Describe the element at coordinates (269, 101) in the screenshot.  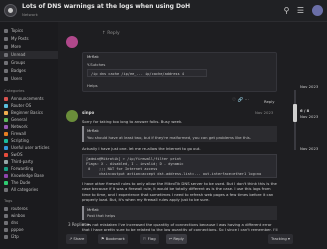
I see `reply-button: Reply` at that location.